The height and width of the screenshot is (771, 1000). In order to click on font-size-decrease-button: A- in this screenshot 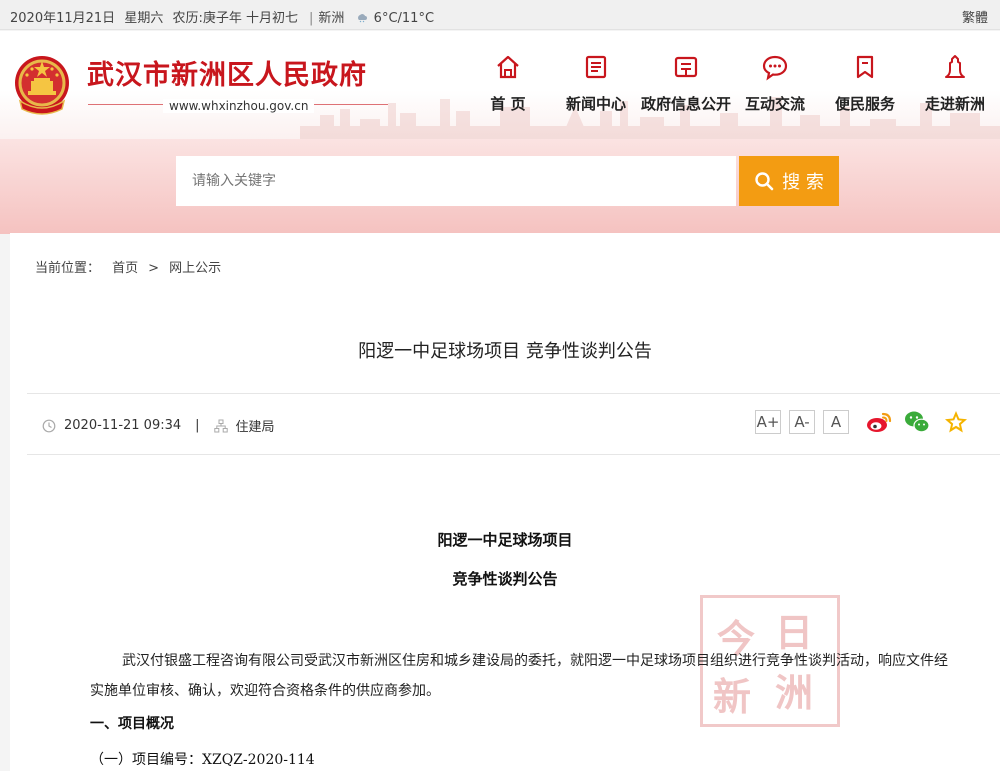, I will do `click(802, 422)`.